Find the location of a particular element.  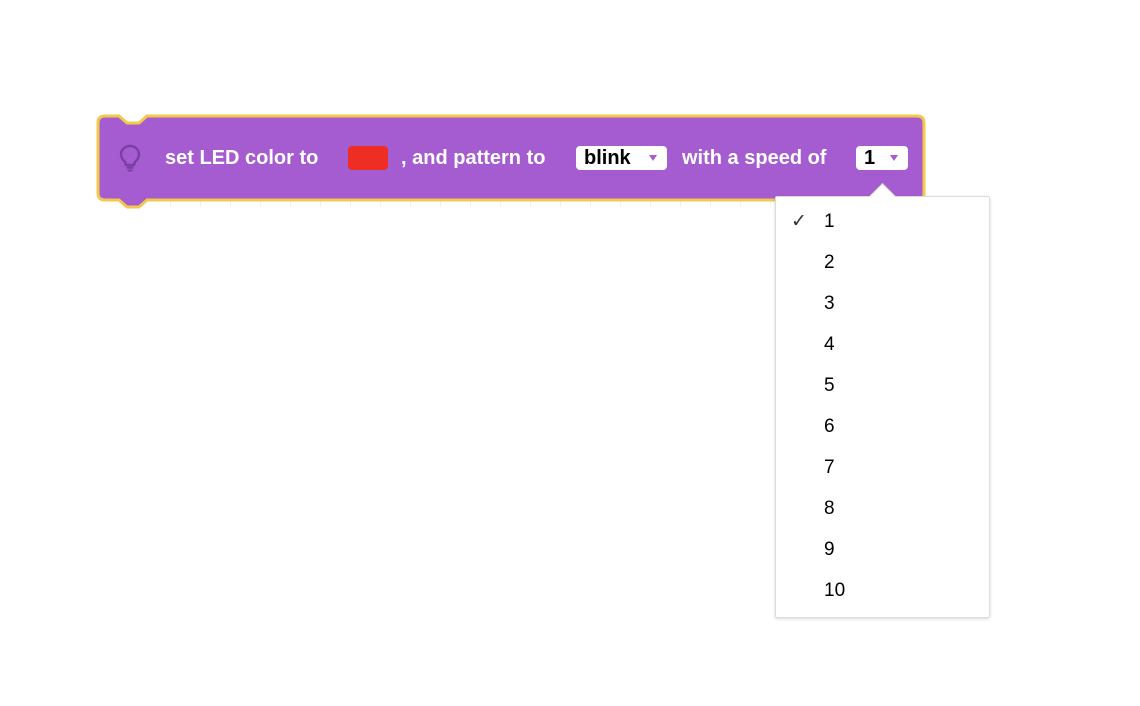

speed-option-8: 8 is located at coordinates (882, 509).